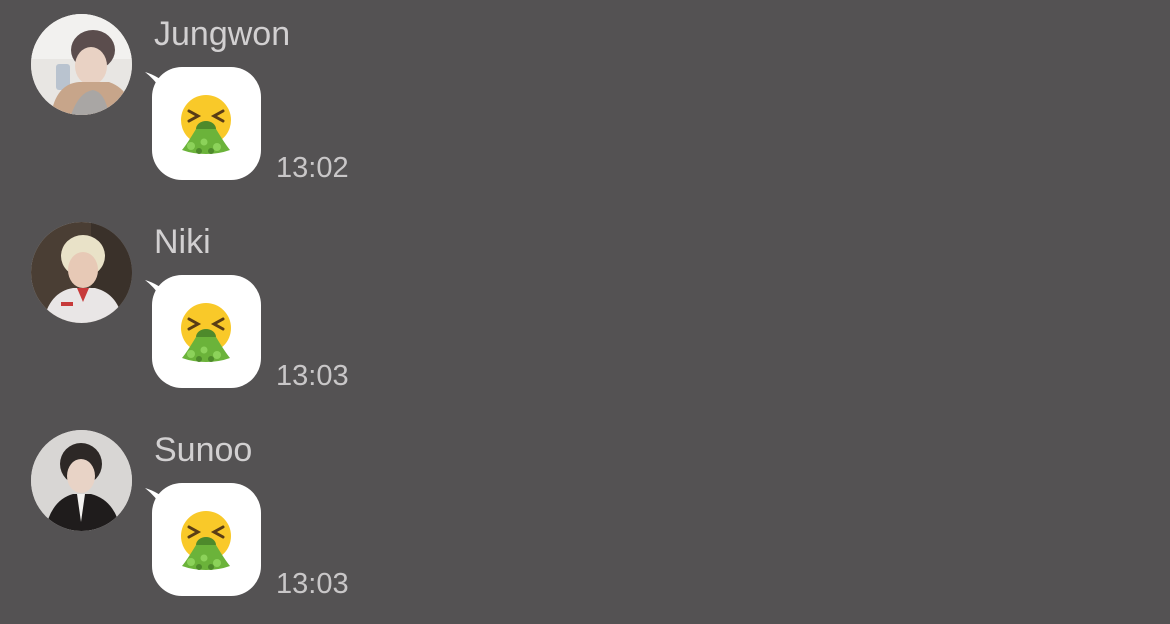 Image resolution: width=1170 pixels, height=624 pixels. What do you see at coordinates (182, 242) in the screenshot?
I see `sender-name: Niki` at bounding box center [182, 242].